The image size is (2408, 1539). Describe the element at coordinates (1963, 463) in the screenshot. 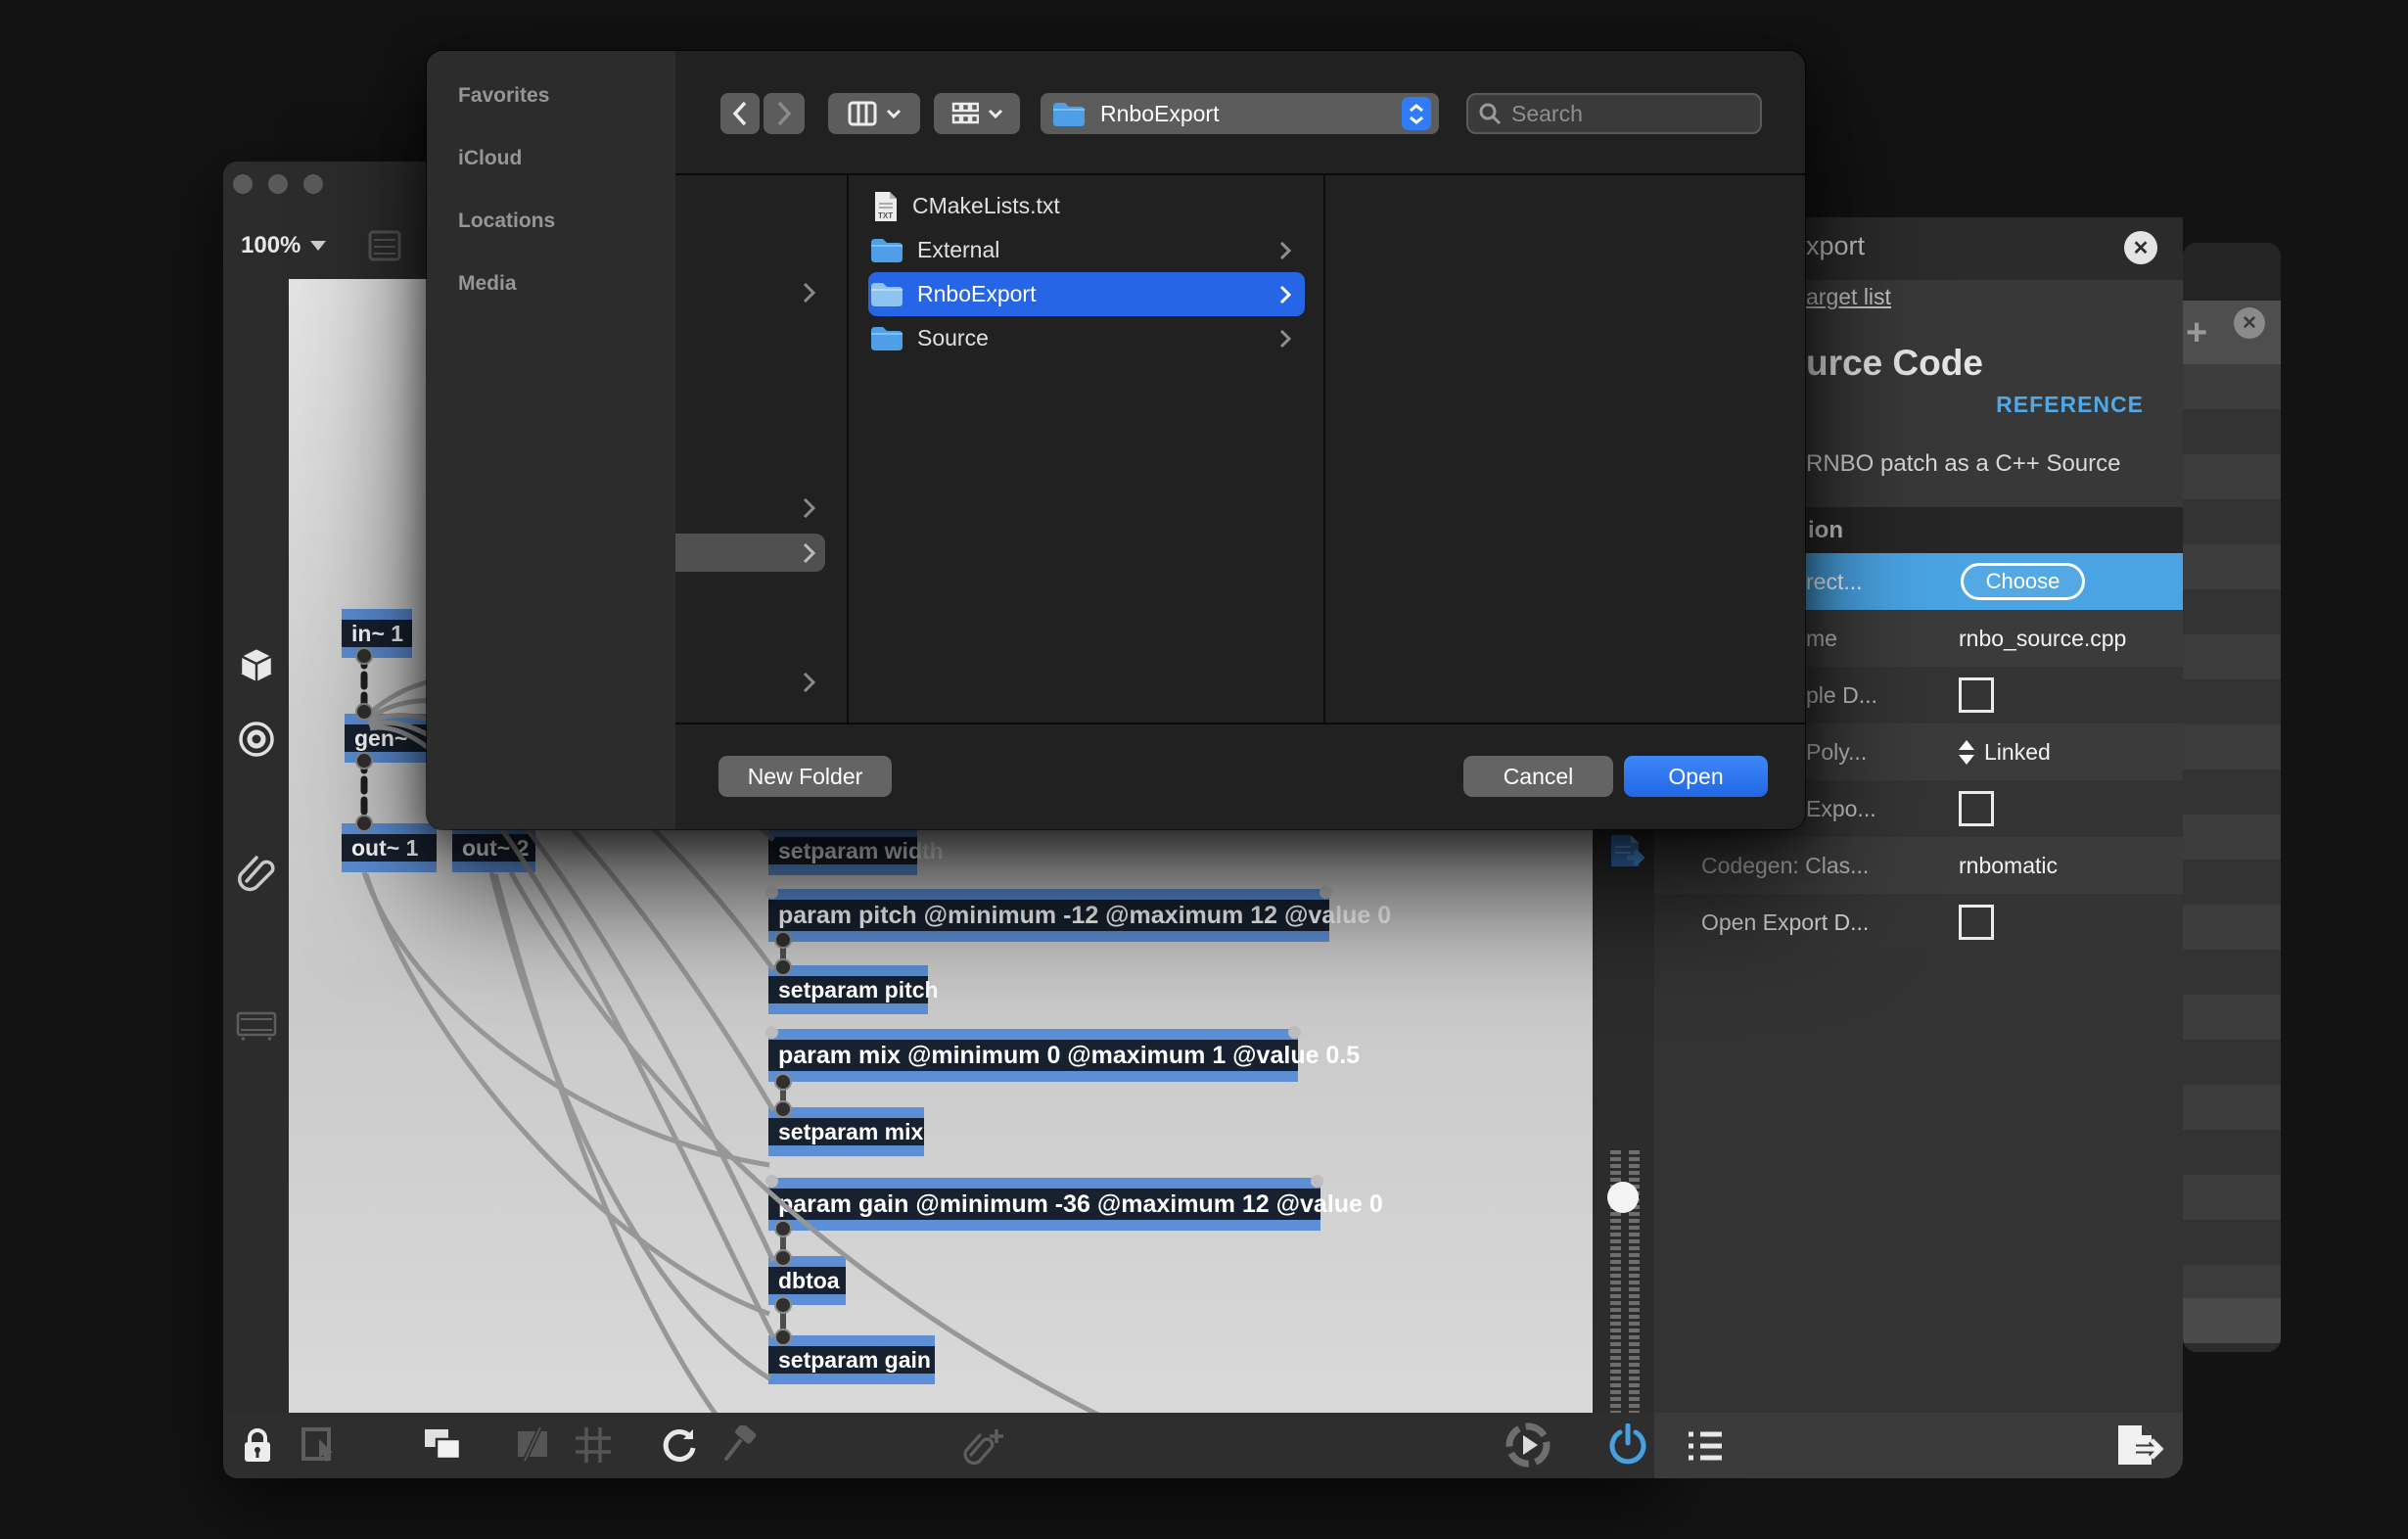

I see `export-description: RNBO patch as a C++ Source` at that location.